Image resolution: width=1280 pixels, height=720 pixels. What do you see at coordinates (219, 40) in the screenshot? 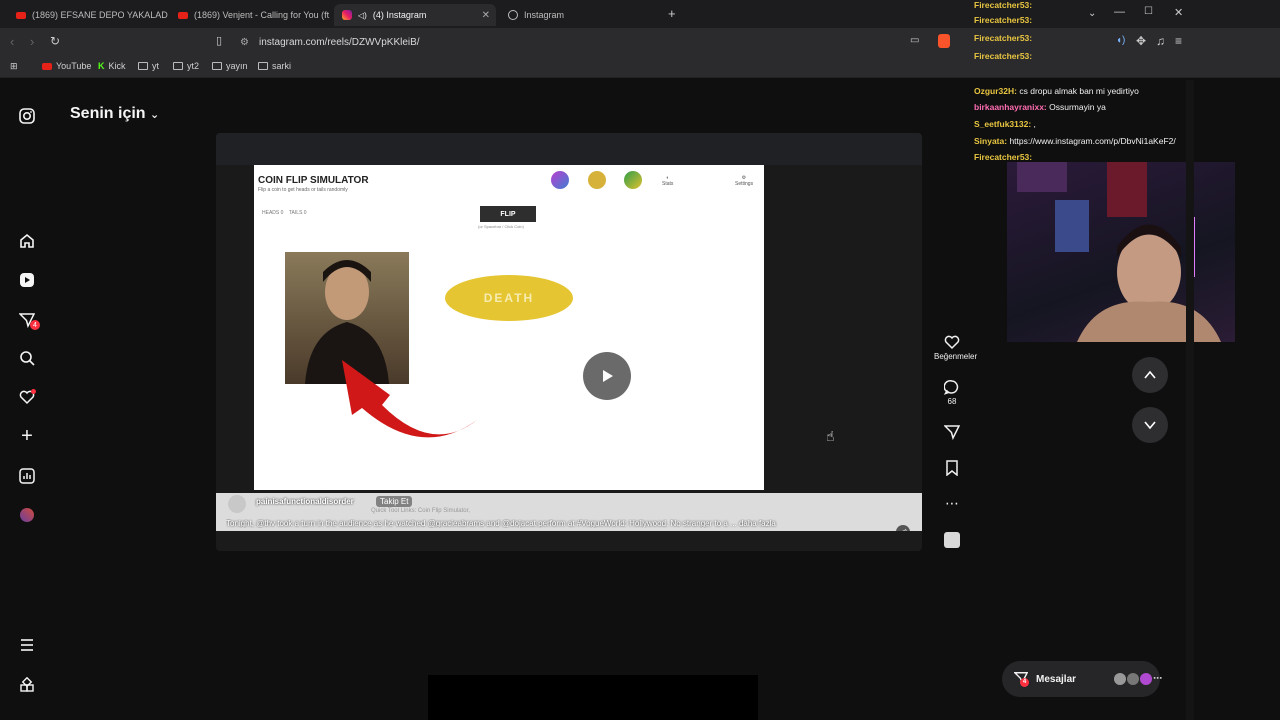
I see `bookmark-icon: ▯` at bounding box center [219, 40].